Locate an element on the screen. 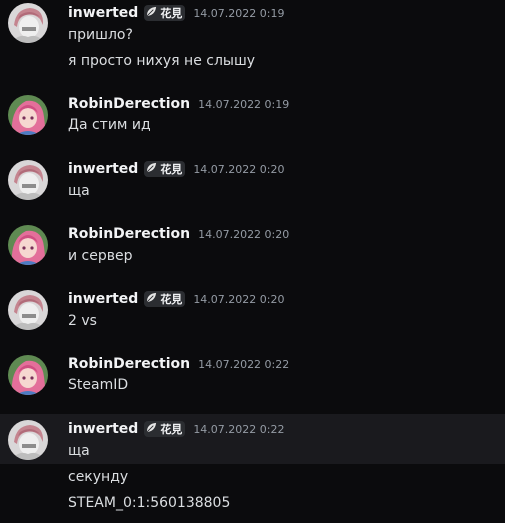 This screenshot has height=523, width=505. message-text: я просто нихуя не слышу is located at coordinates (162, 61).